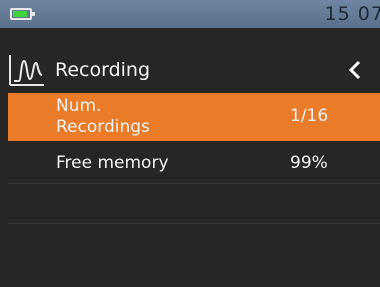 The height and width of the screenshot is (287, 380). Describe the element at coordinates (112, 163) in the screenshot. I see `menu-item-label: Free memory` at that location.